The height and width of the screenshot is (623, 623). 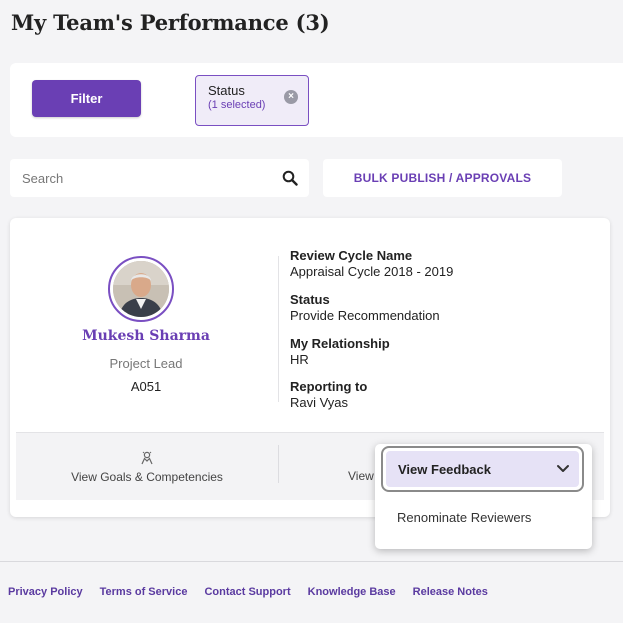 I want to click on renominate-reviewers-option: Renominate Reviewers, so click(x=464, y=517).